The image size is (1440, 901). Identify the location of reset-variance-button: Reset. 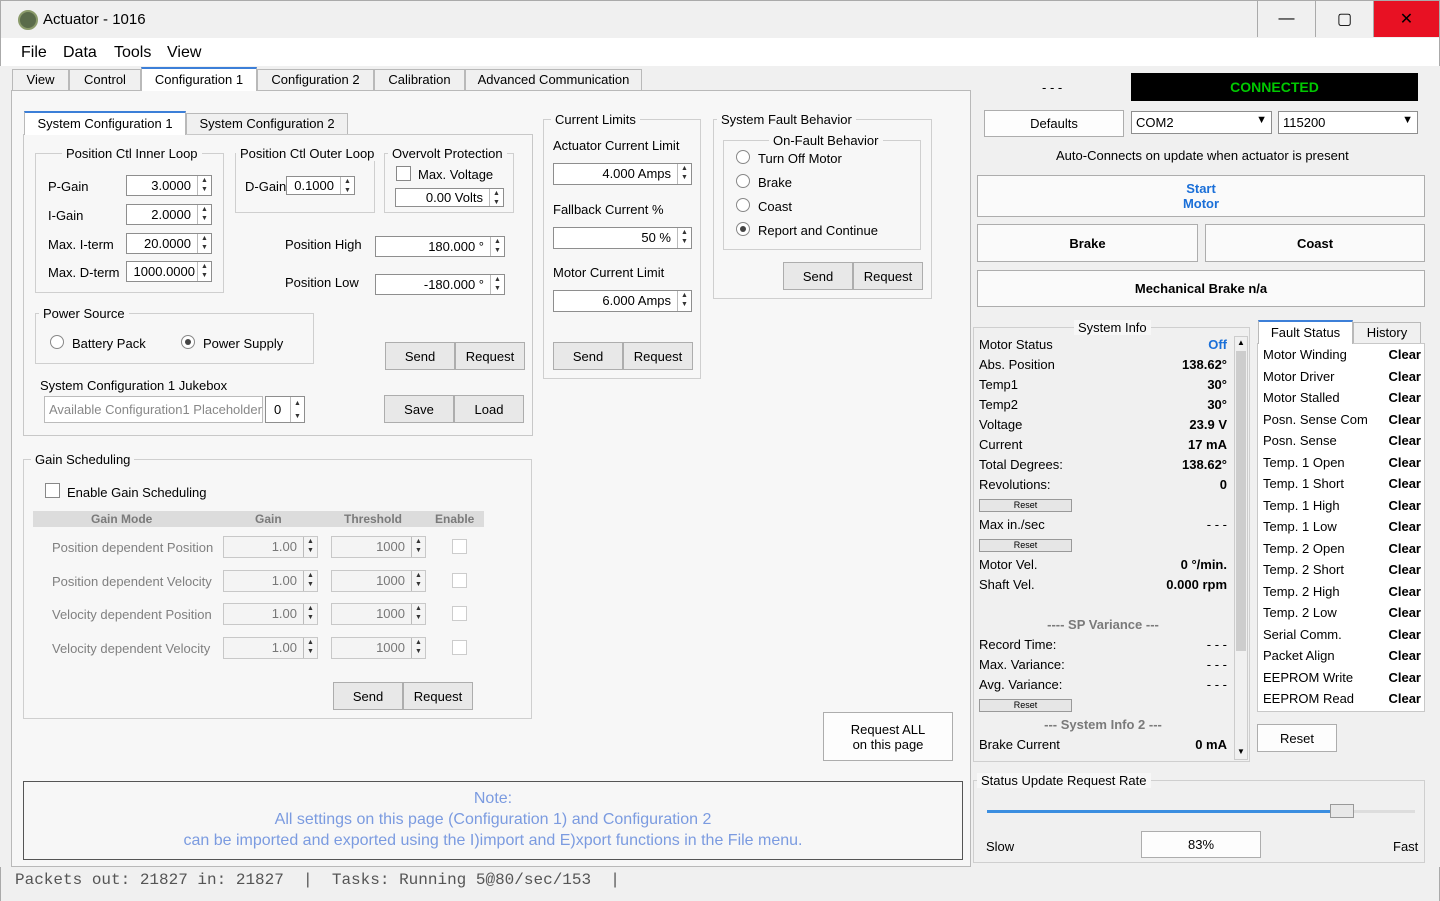
(1025, 705).